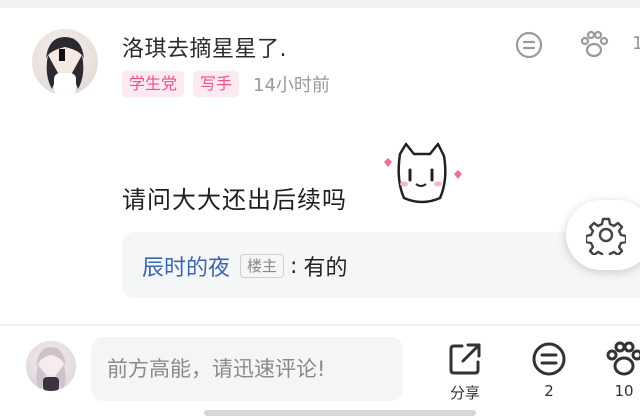  I want to click on comment-text: 请问大大还出后续吗, so click(234, 200).